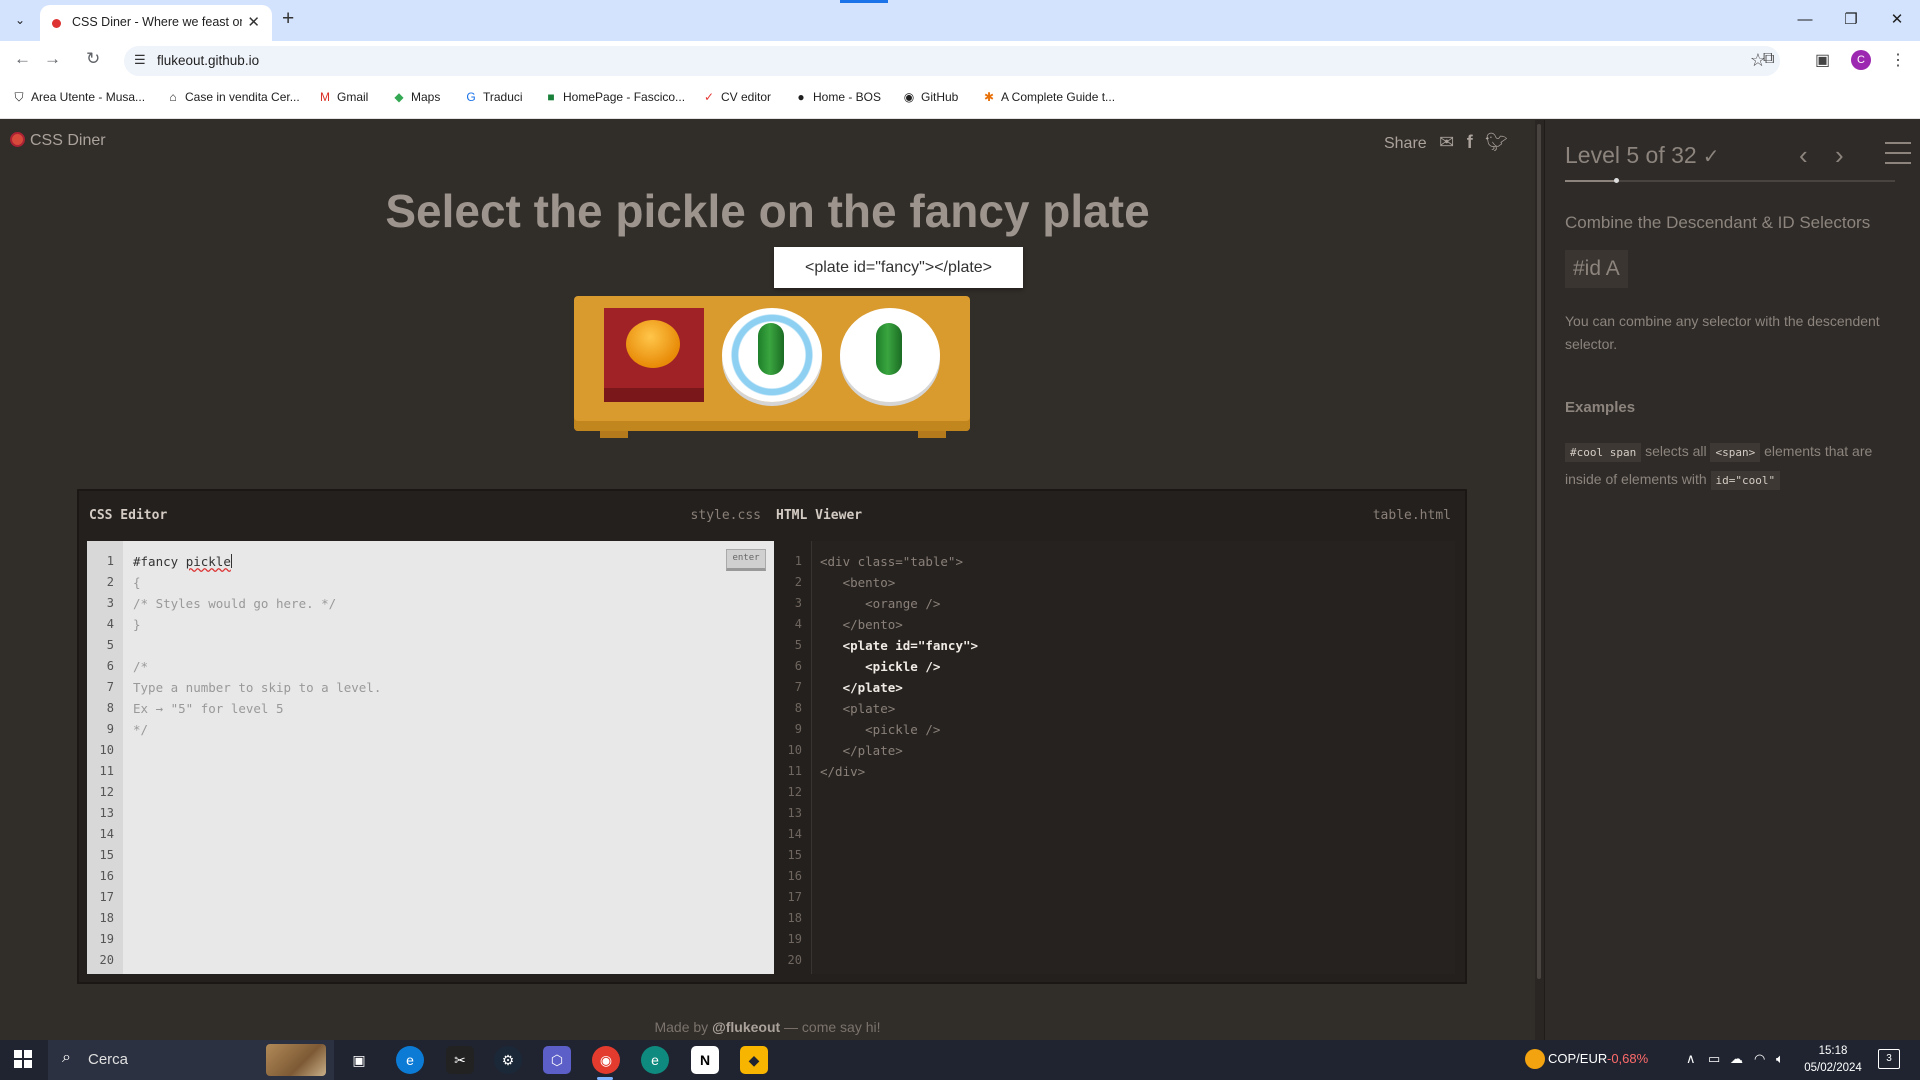 The image size is (1920, 1080). I want to click on selector-heading: Combine the Descendant & ID Selectors, so click(1718, 222).